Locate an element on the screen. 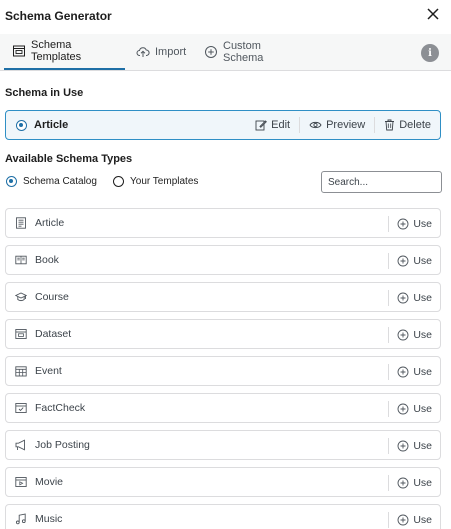 The width and height of the screenshot is (451, 529). graduation-cap-icon is located at coordinates (21, 297).